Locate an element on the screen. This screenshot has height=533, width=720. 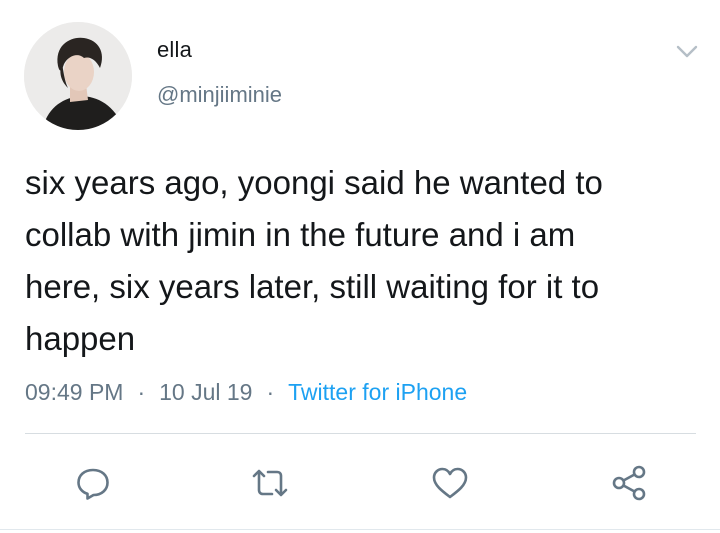
avatar-photo is located at coordinates (78, 76).